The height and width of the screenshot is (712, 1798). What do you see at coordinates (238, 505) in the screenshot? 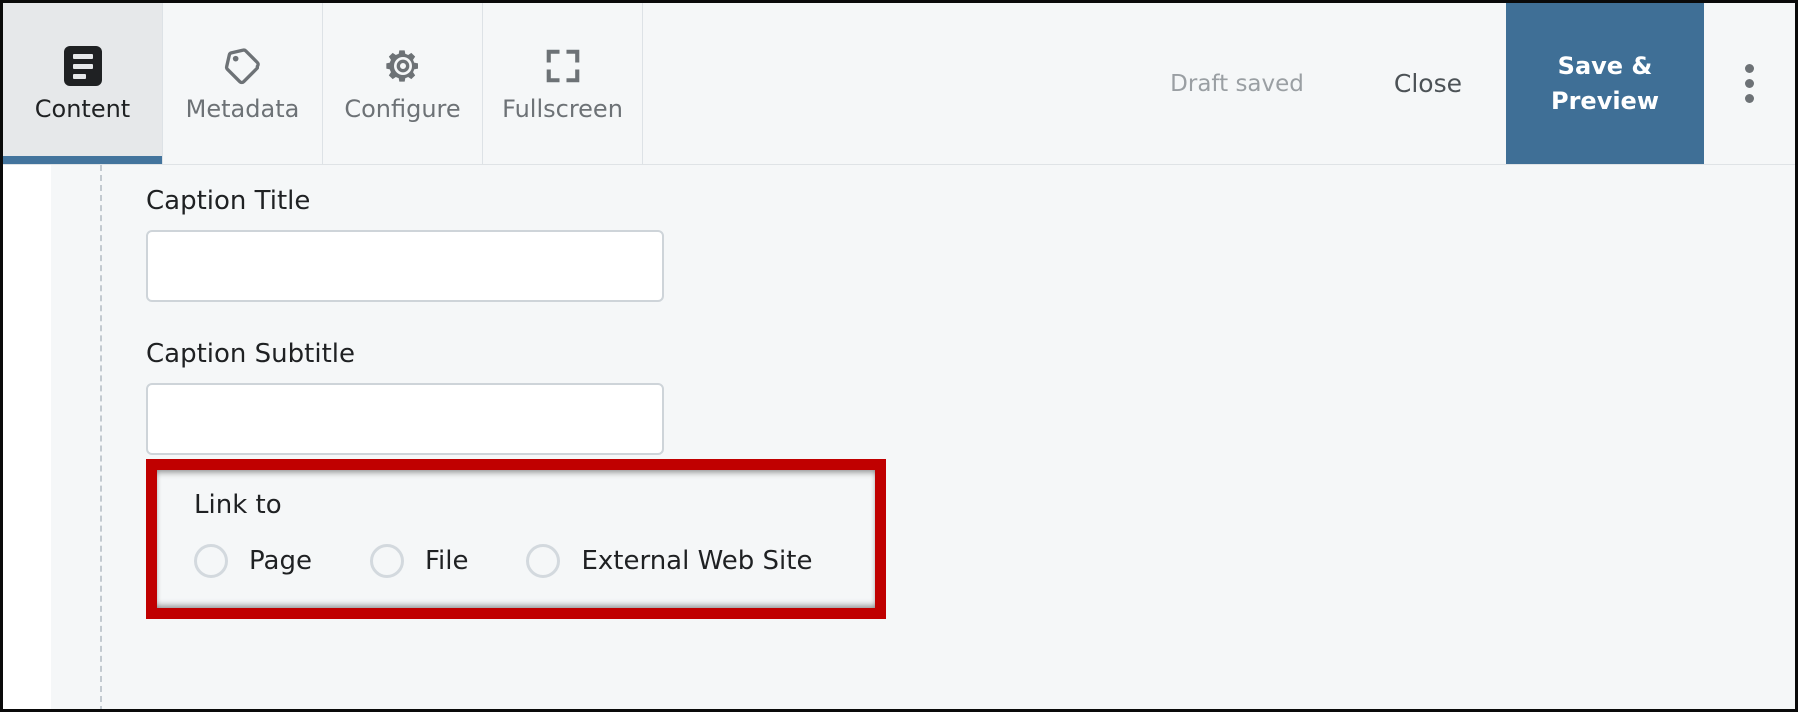
I see `link-to-label: Link to` at bounding box center [238, 505].